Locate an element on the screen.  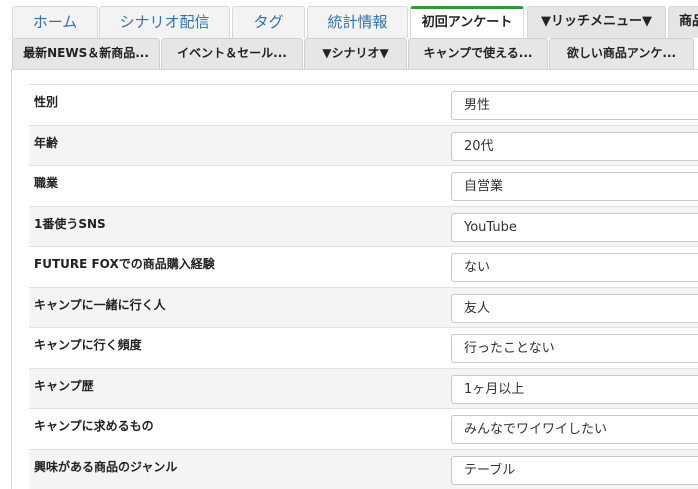
answer-field: 行ったことない is located at coordinates (574, 348).